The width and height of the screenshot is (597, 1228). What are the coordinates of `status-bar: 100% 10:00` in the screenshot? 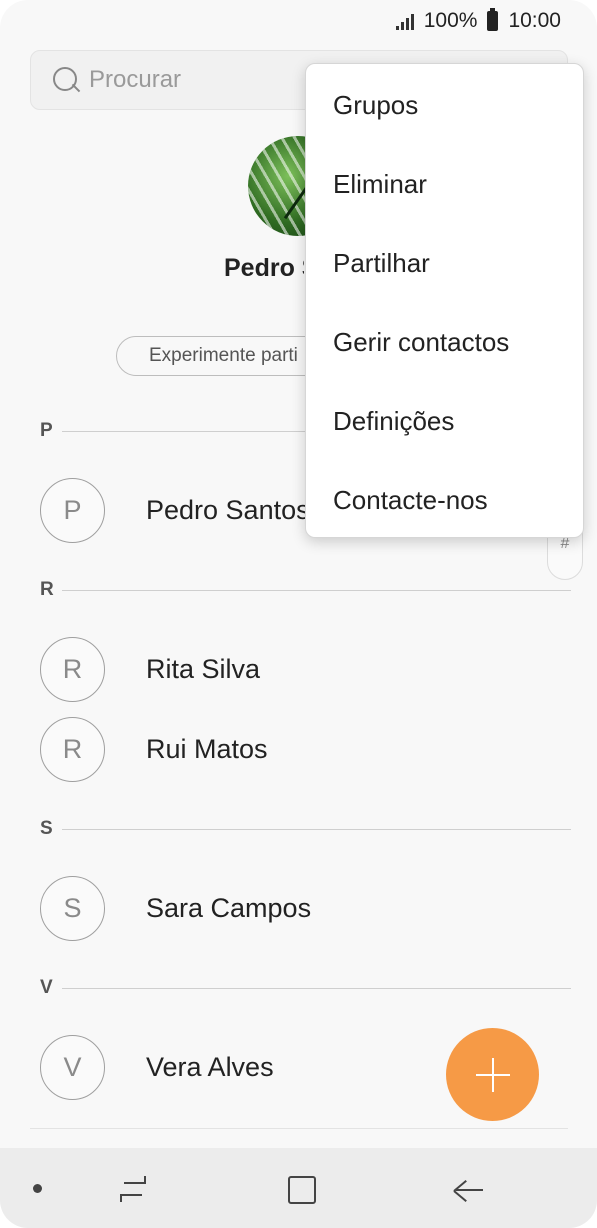 It's located at (298, 21).